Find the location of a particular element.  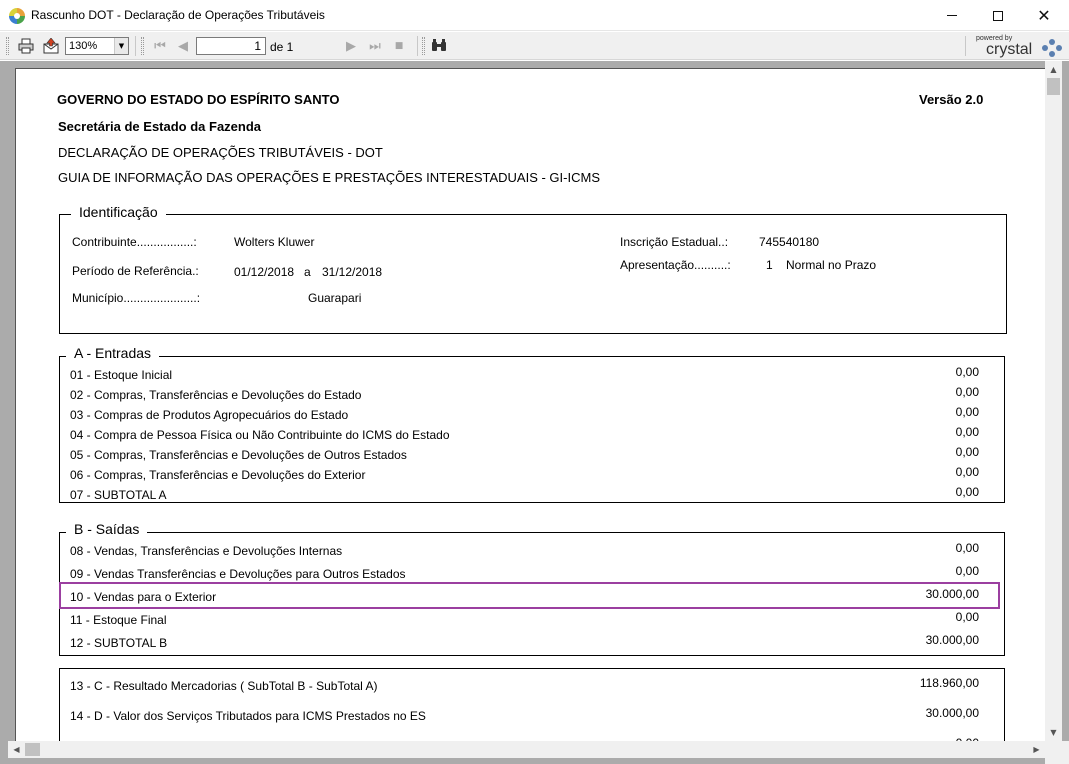

periodo-label: Período de Referência.: is located at coordinates (135, 271).